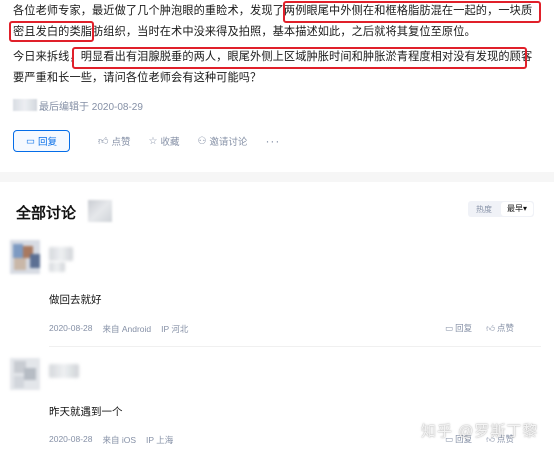 This screenshot has height=456, width=554. Describe the element at coordinates (153, 141) in the screenshot. I see `star-icon: ☆` at that location.